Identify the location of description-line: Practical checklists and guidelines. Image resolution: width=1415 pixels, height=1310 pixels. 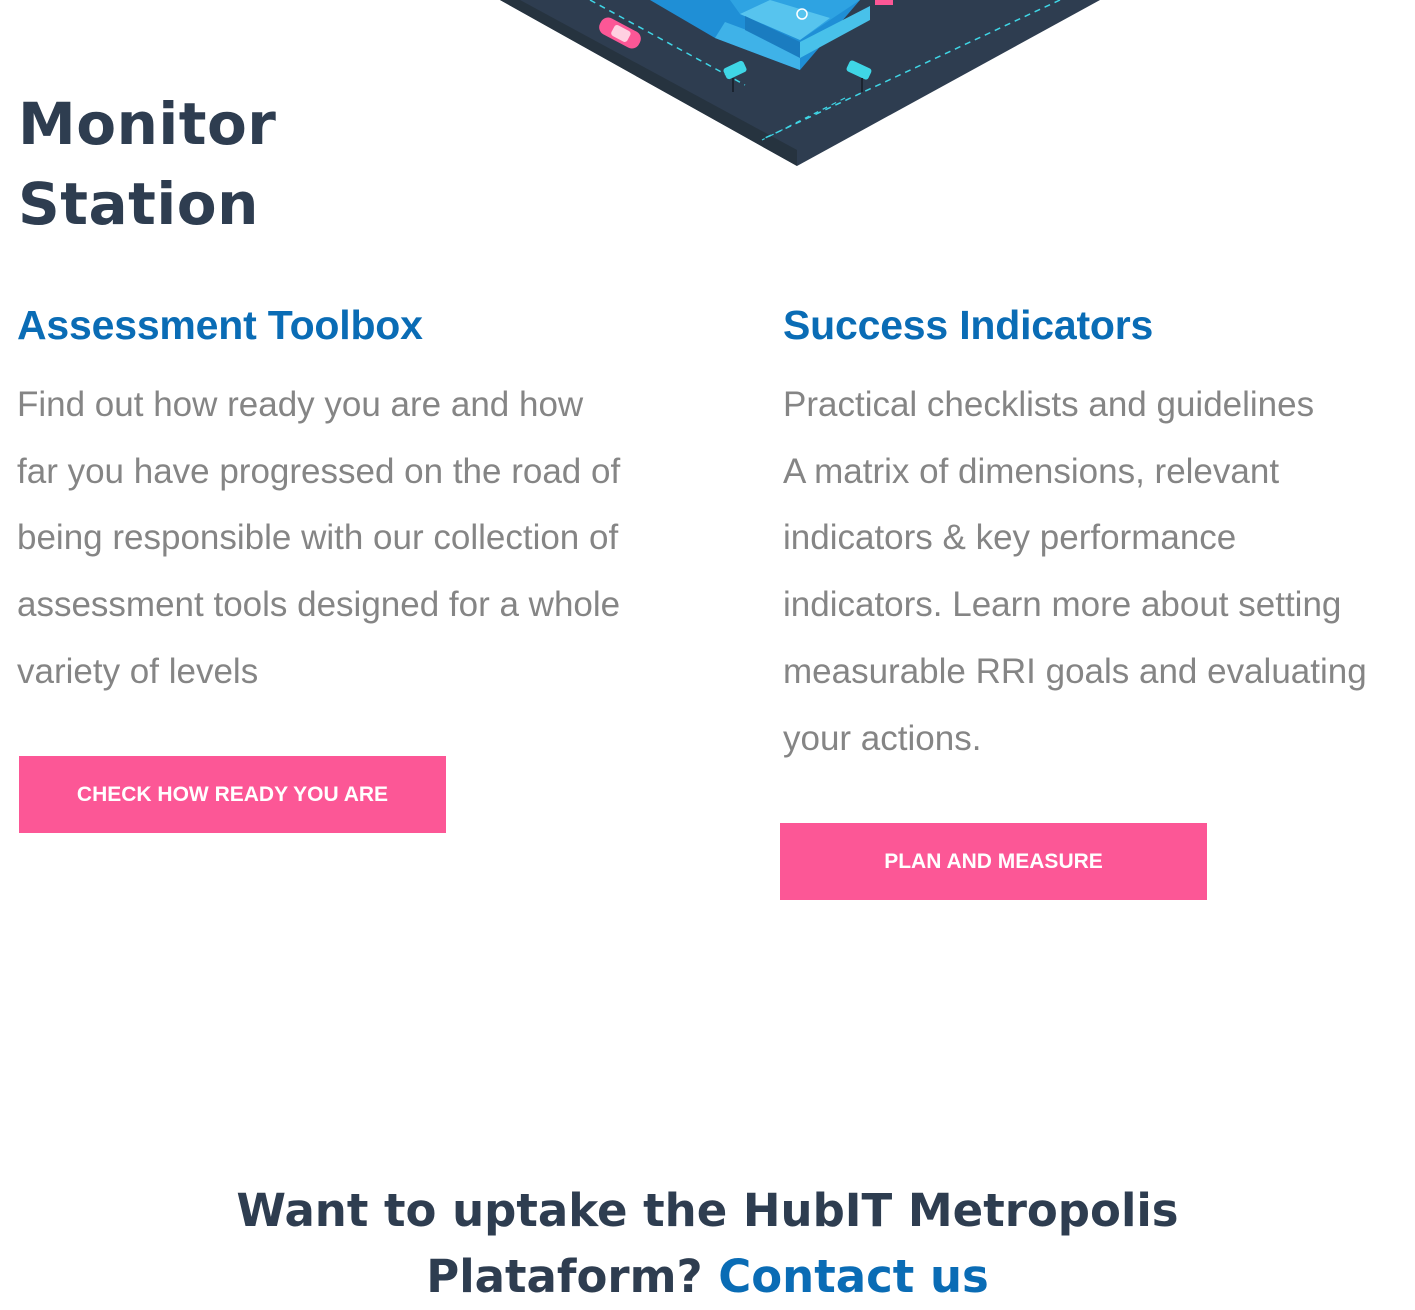
(1049, 404).